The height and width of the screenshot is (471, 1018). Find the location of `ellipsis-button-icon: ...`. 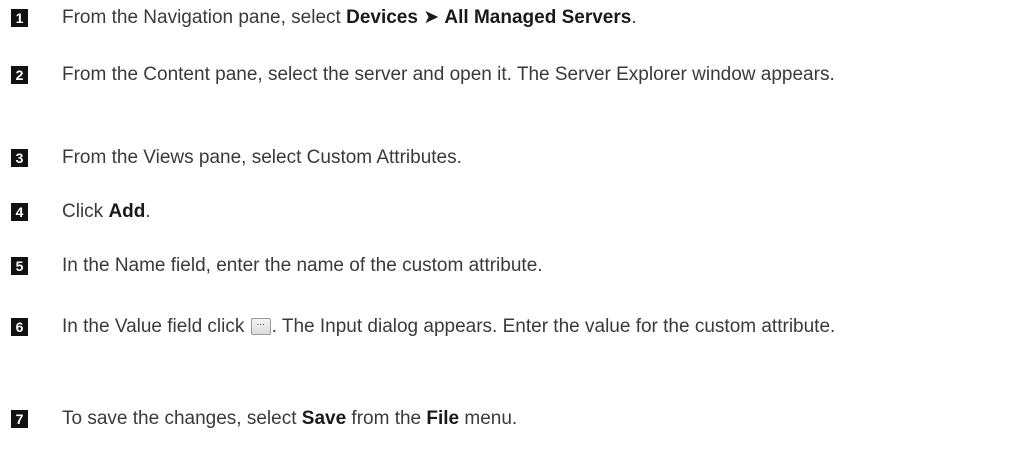

ellipsis-button-icon: ... is located at coordinates (260, 326).